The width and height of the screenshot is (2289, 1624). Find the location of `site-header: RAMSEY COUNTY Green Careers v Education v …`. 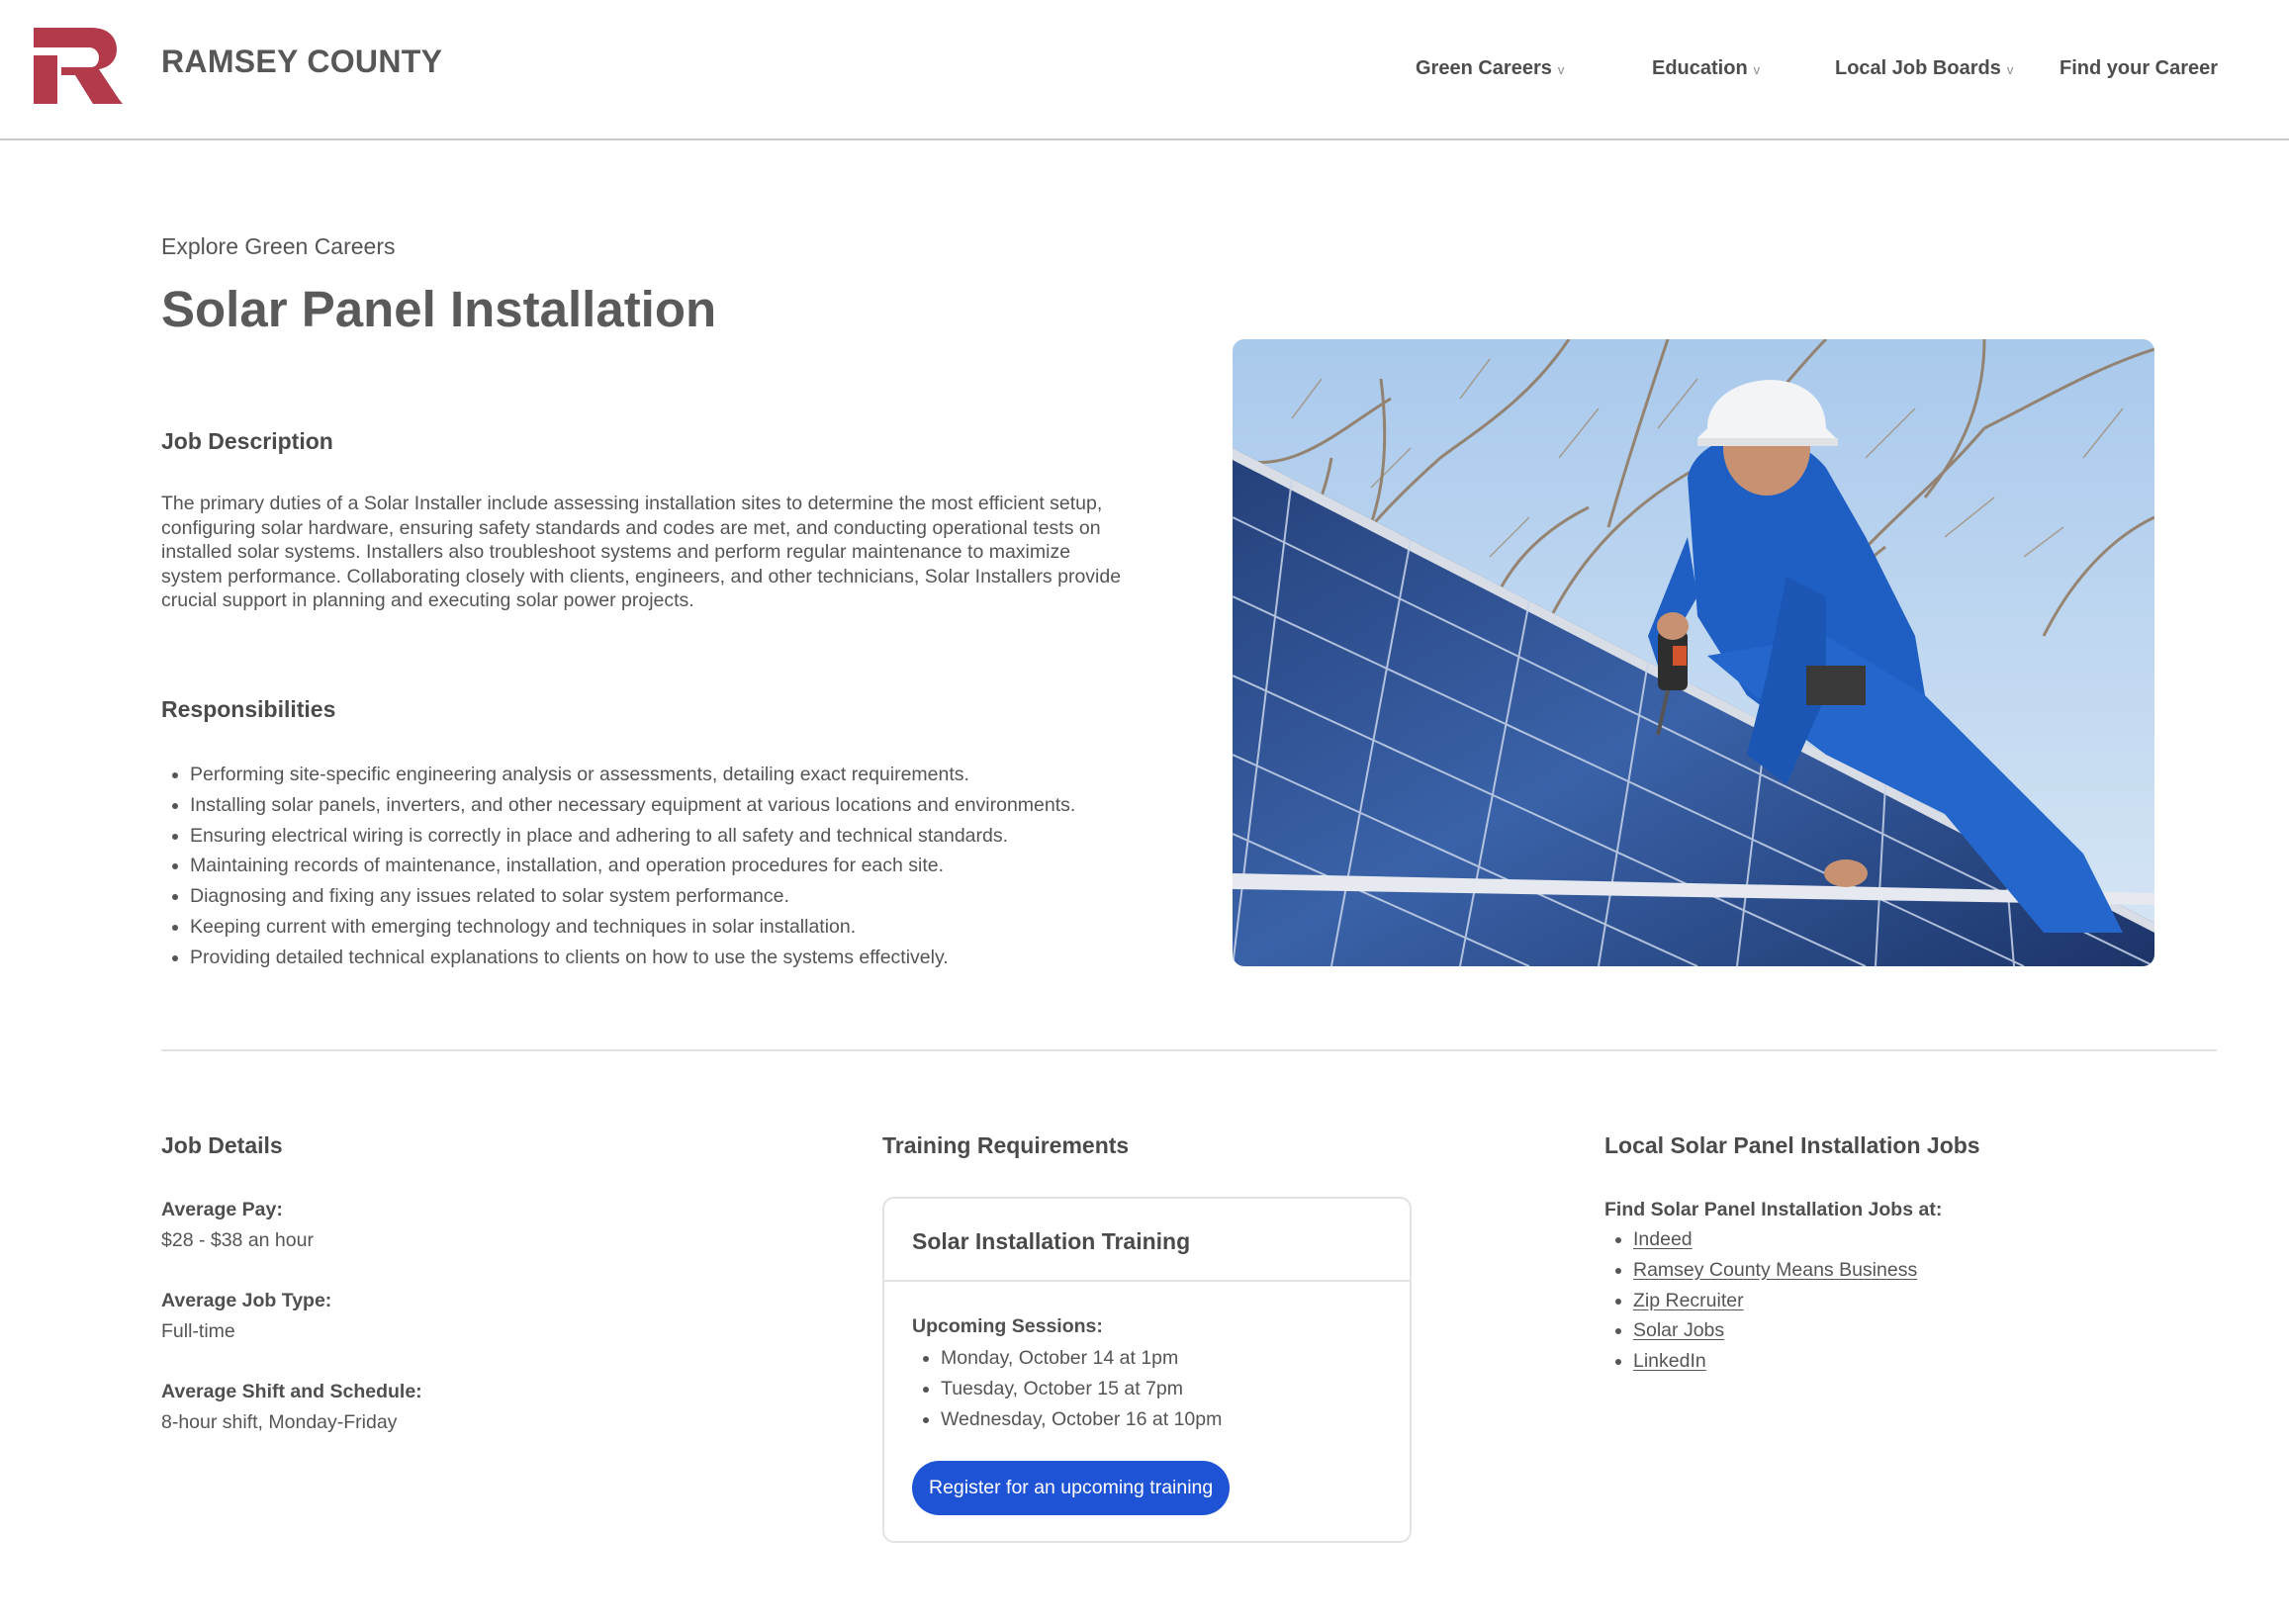

site-header: RAMSEY COUNTY Green Careers v Education v … is located at coordinates (1144, 70).